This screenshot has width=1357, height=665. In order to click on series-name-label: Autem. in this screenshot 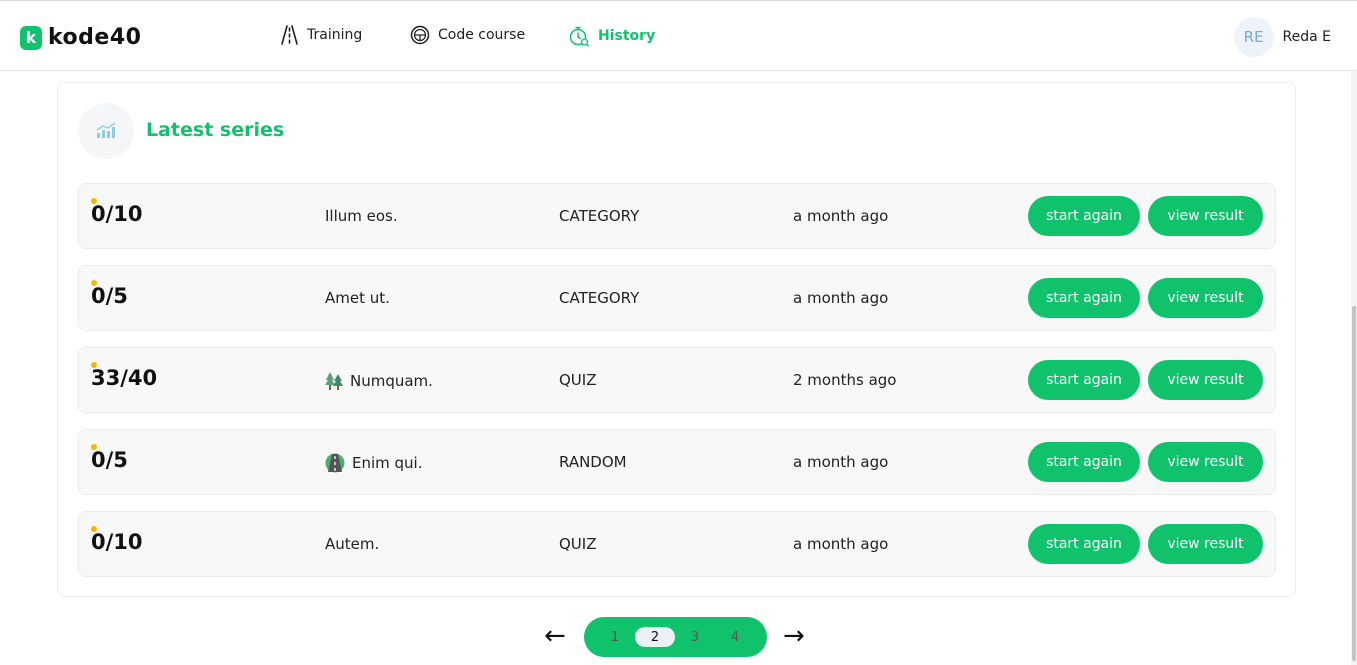, I will do `click(352, 544)`.